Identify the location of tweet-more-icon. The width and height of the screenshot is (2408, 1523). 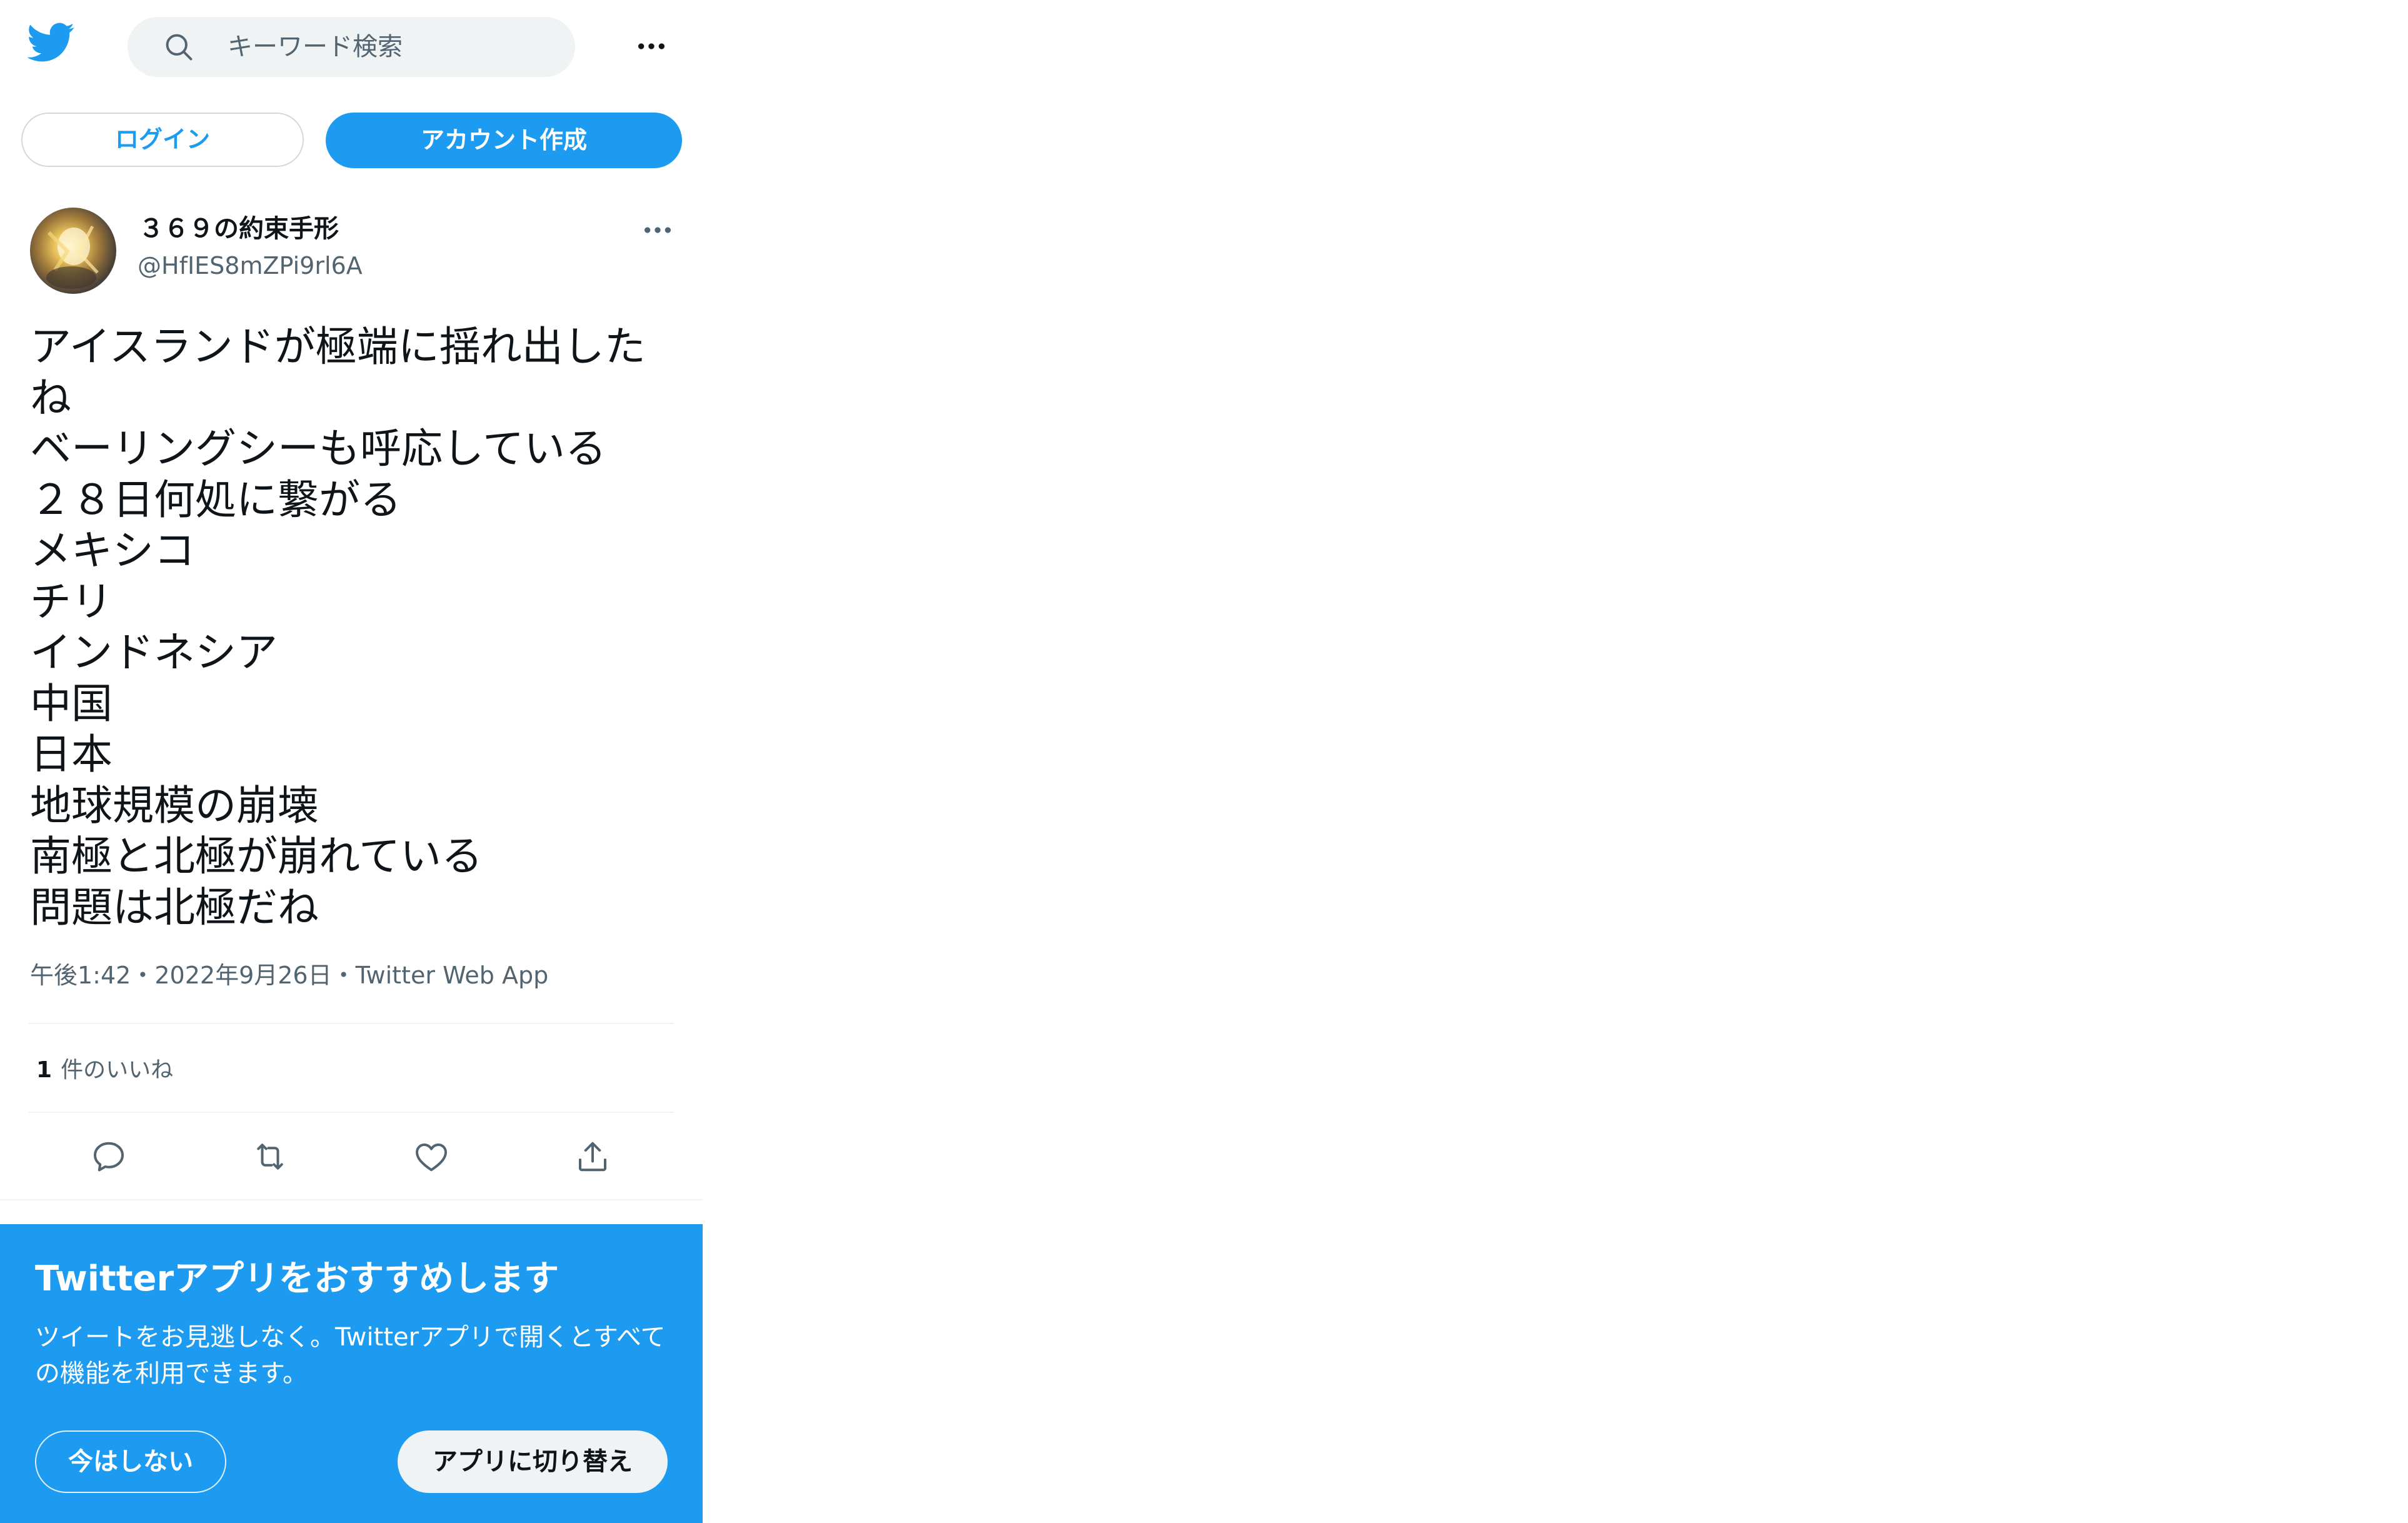
(657, 230).